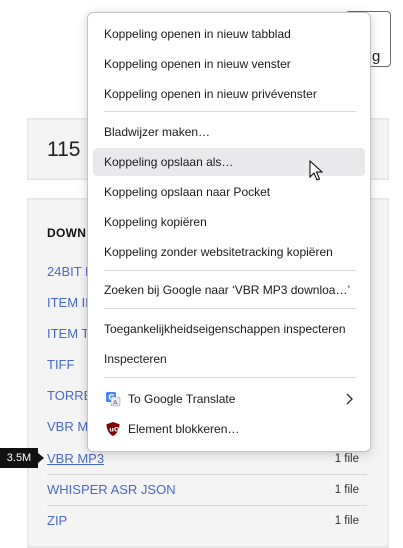  Describe the element at coordinates (75, 458) in the screenshot. I see `download-format-link: VBR MP3` at that location.